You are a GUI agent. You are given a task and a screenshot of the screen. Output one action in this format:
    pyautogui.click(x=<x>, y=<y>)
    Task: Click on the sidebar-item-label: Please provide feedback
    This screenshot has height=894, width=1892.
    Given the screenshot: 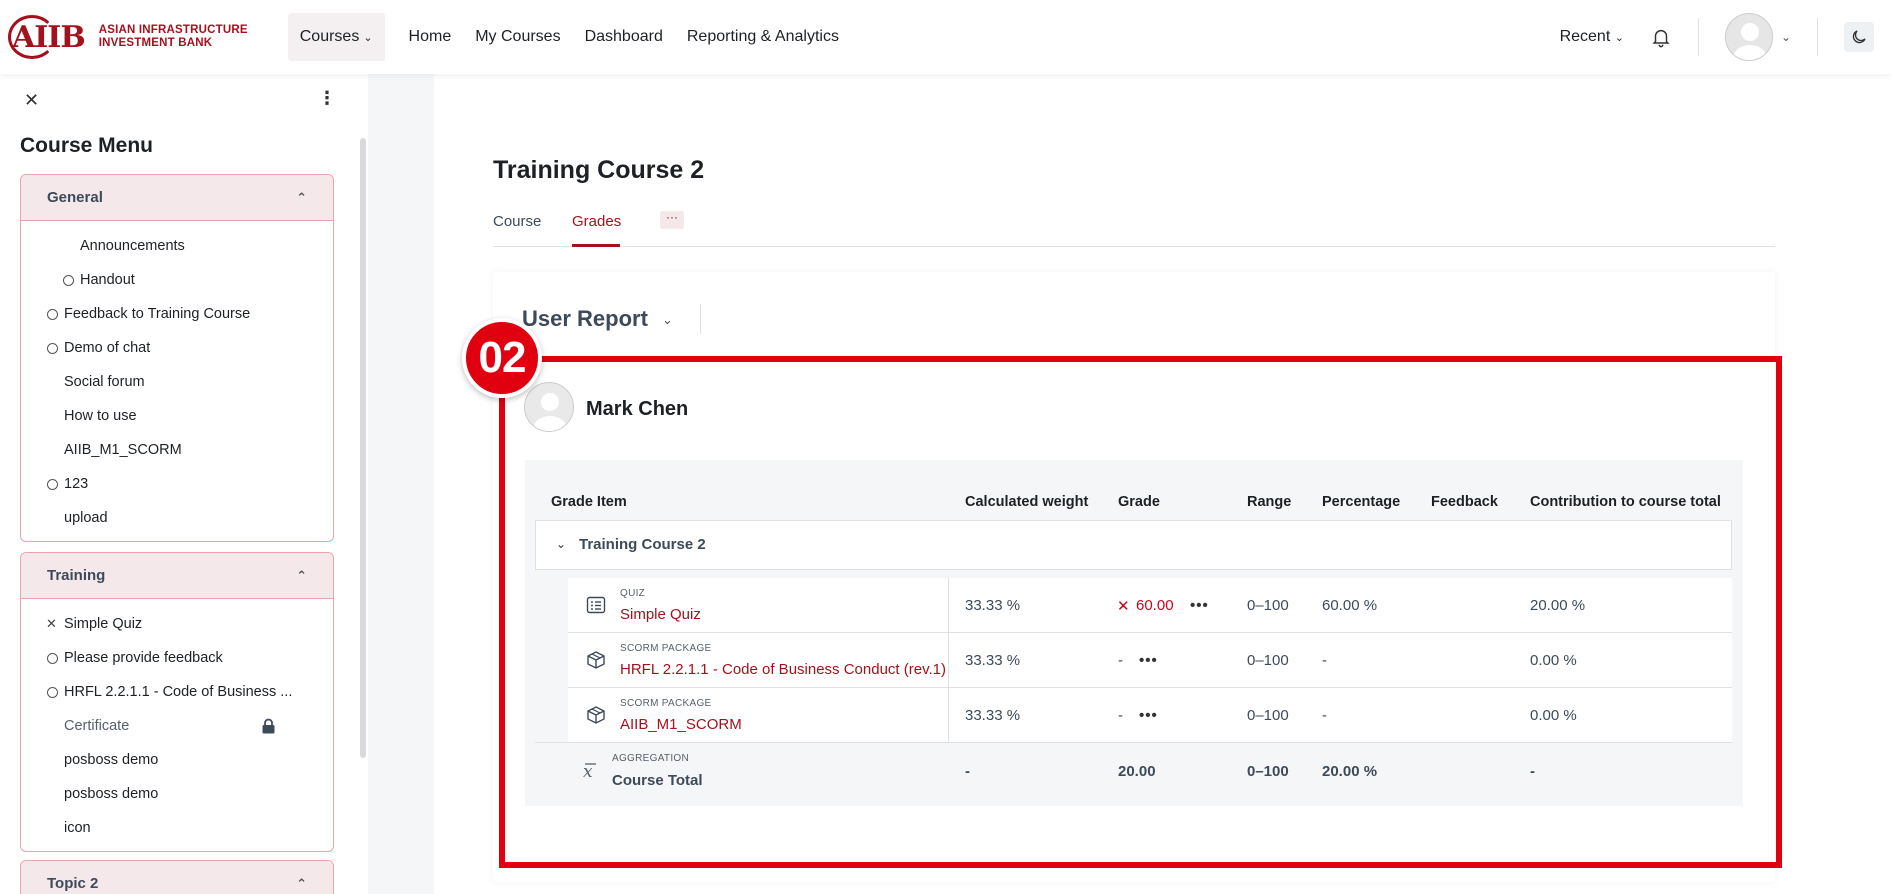 What is the action you would take?
    pyautogui.click(x=143, y=658)
    